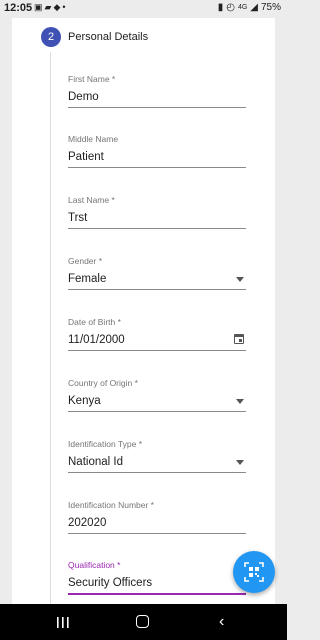 The height and width of the screenshot is (640, 320). Describe the element at coordinates (157, 584) in the screenshot. I see `qualification-input: Security Officers` at that location.